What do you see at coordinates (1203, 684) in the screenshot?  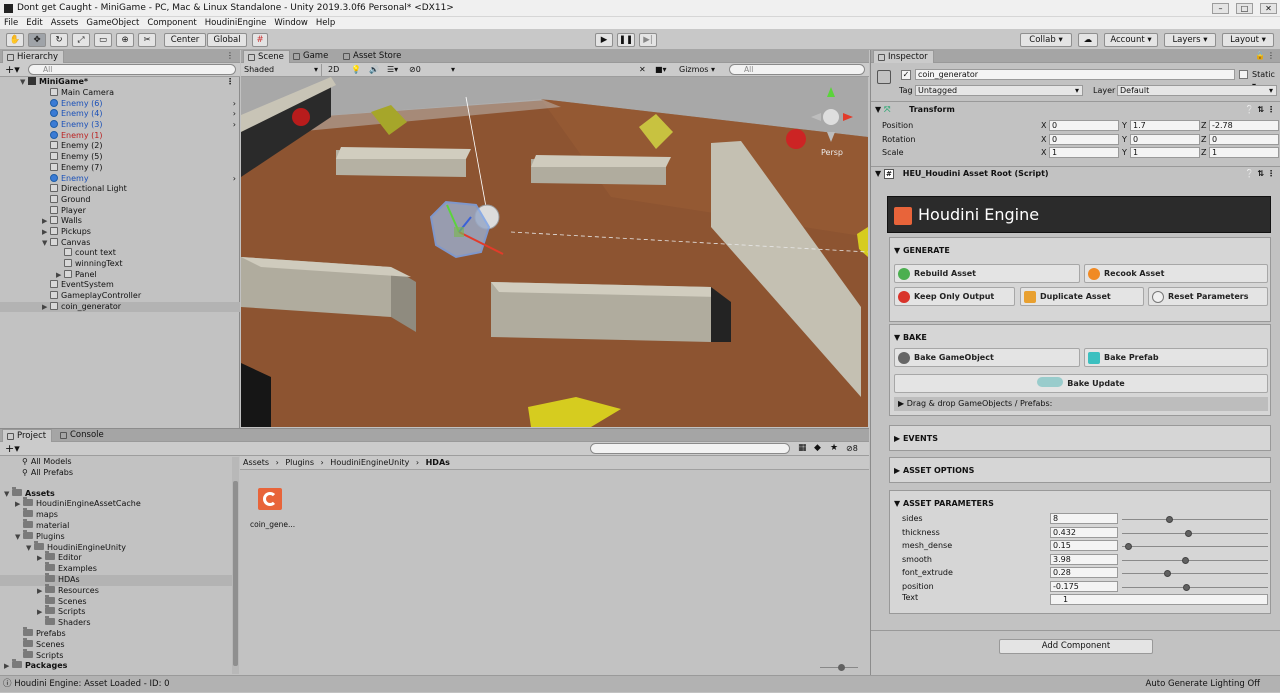 I see `lighting-status: Auto Generate Lighting Off` at bounding box center [1203, 684].